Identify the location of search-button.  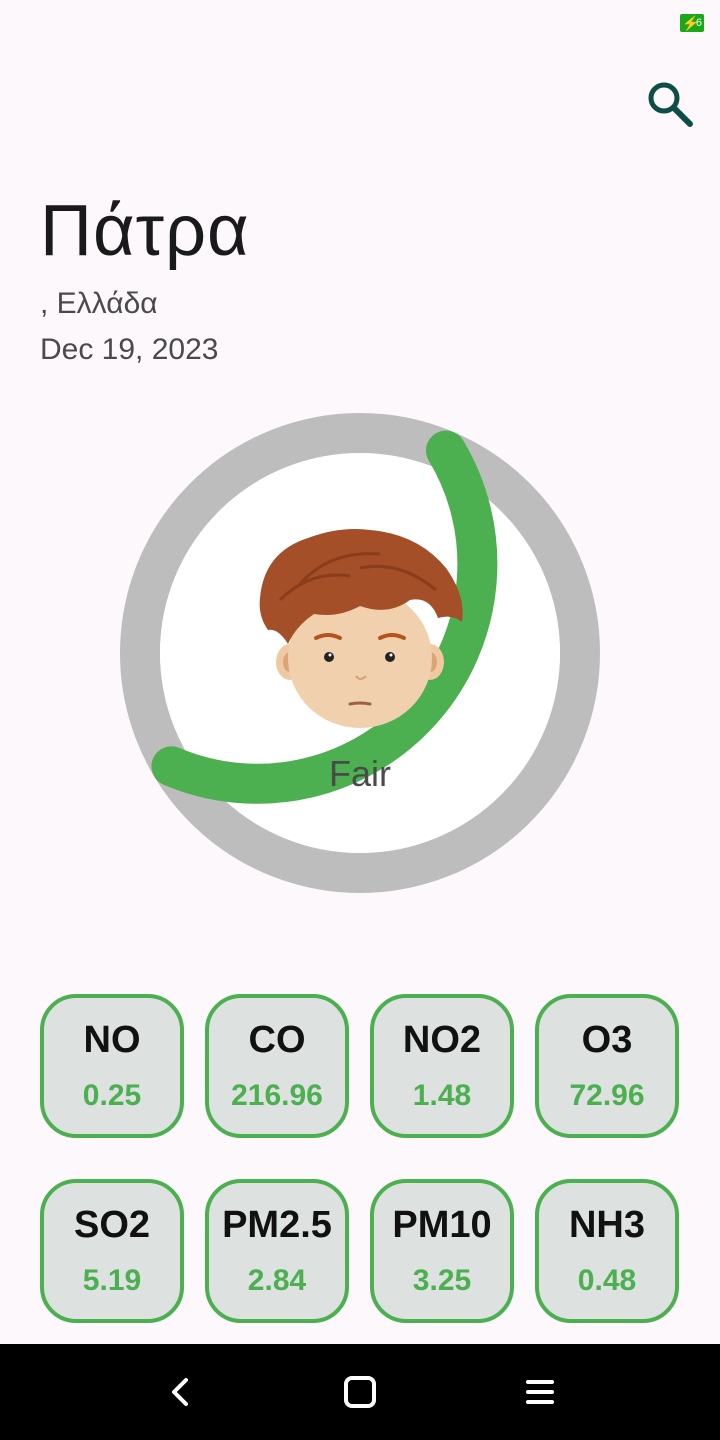
(670, 104).